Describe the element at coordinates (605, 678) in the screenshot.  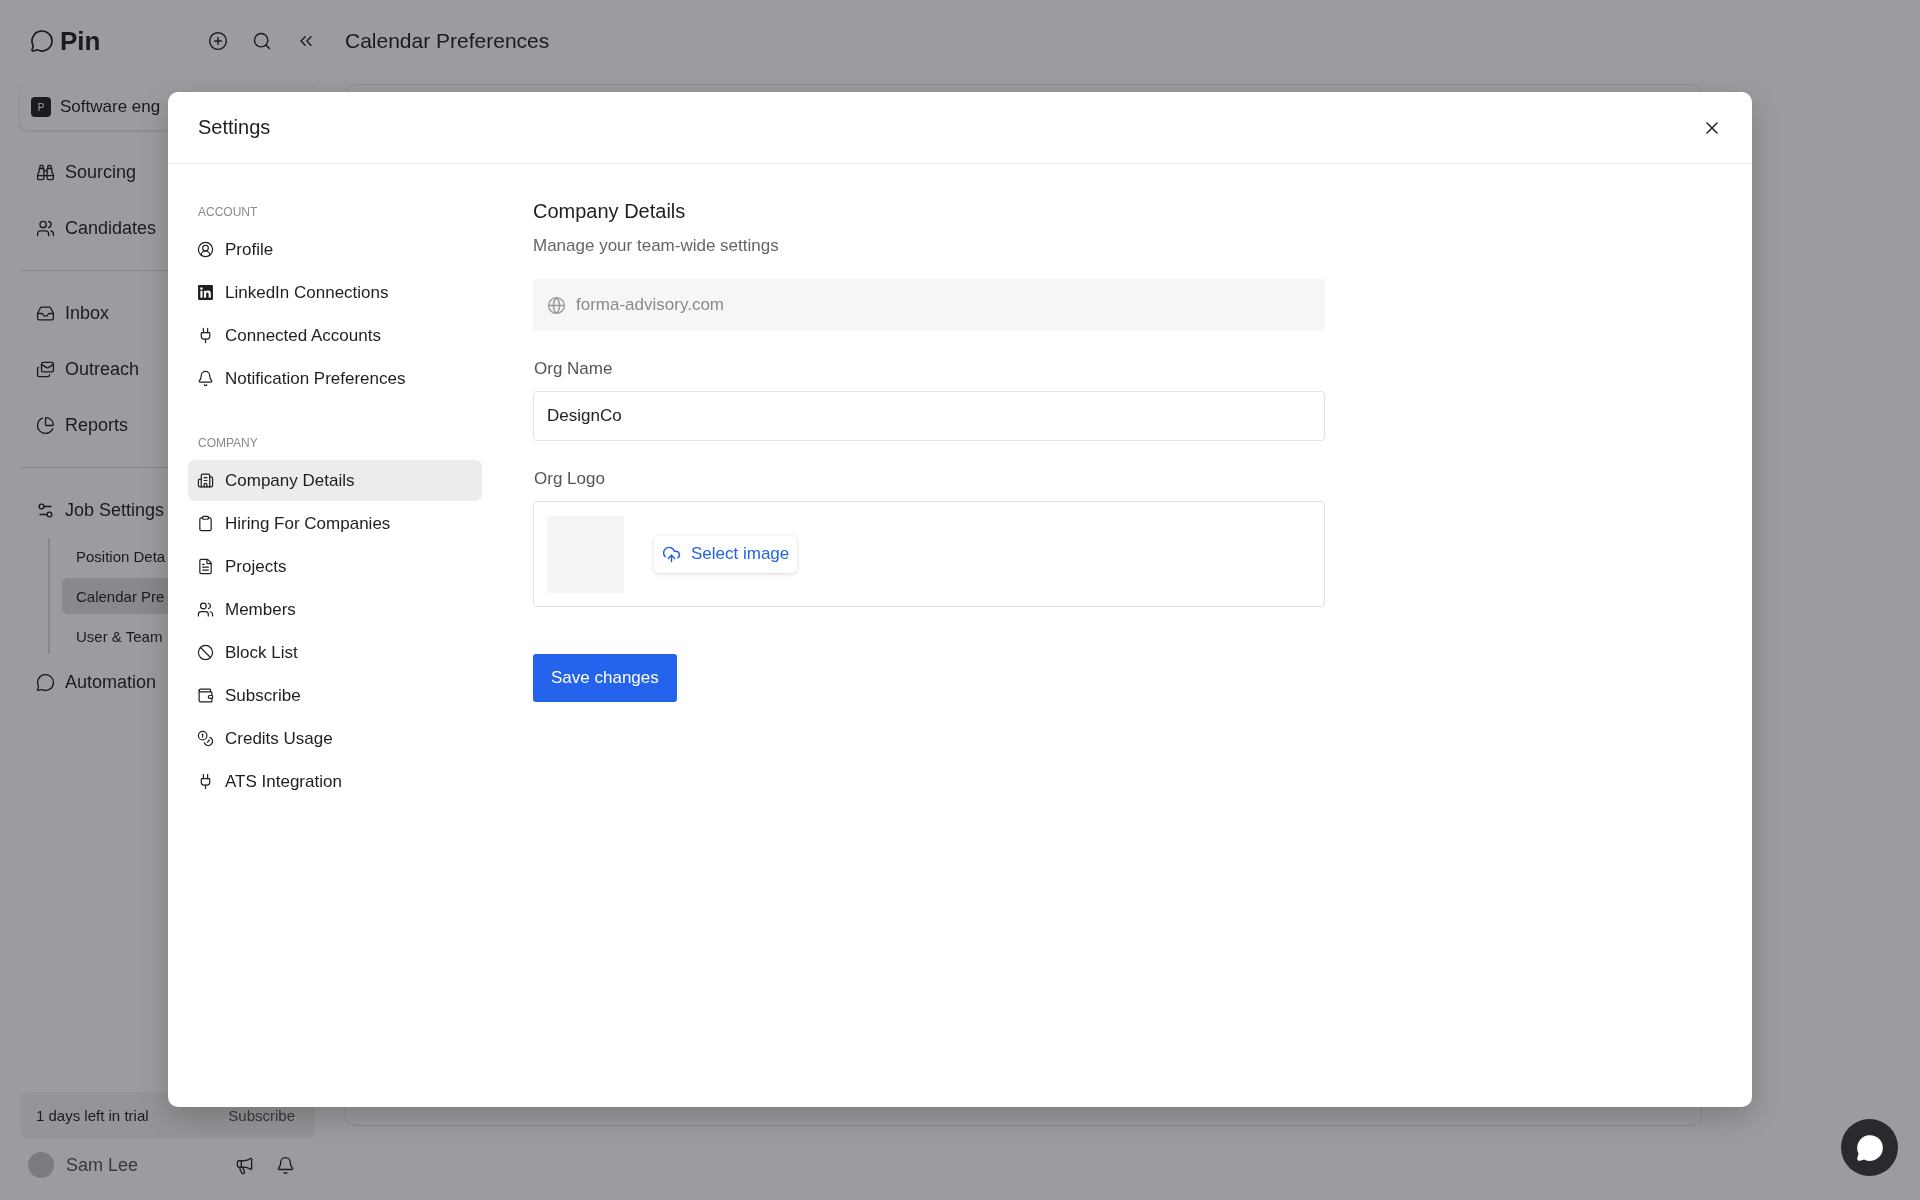
I see `save-button: Save changes` at that location.